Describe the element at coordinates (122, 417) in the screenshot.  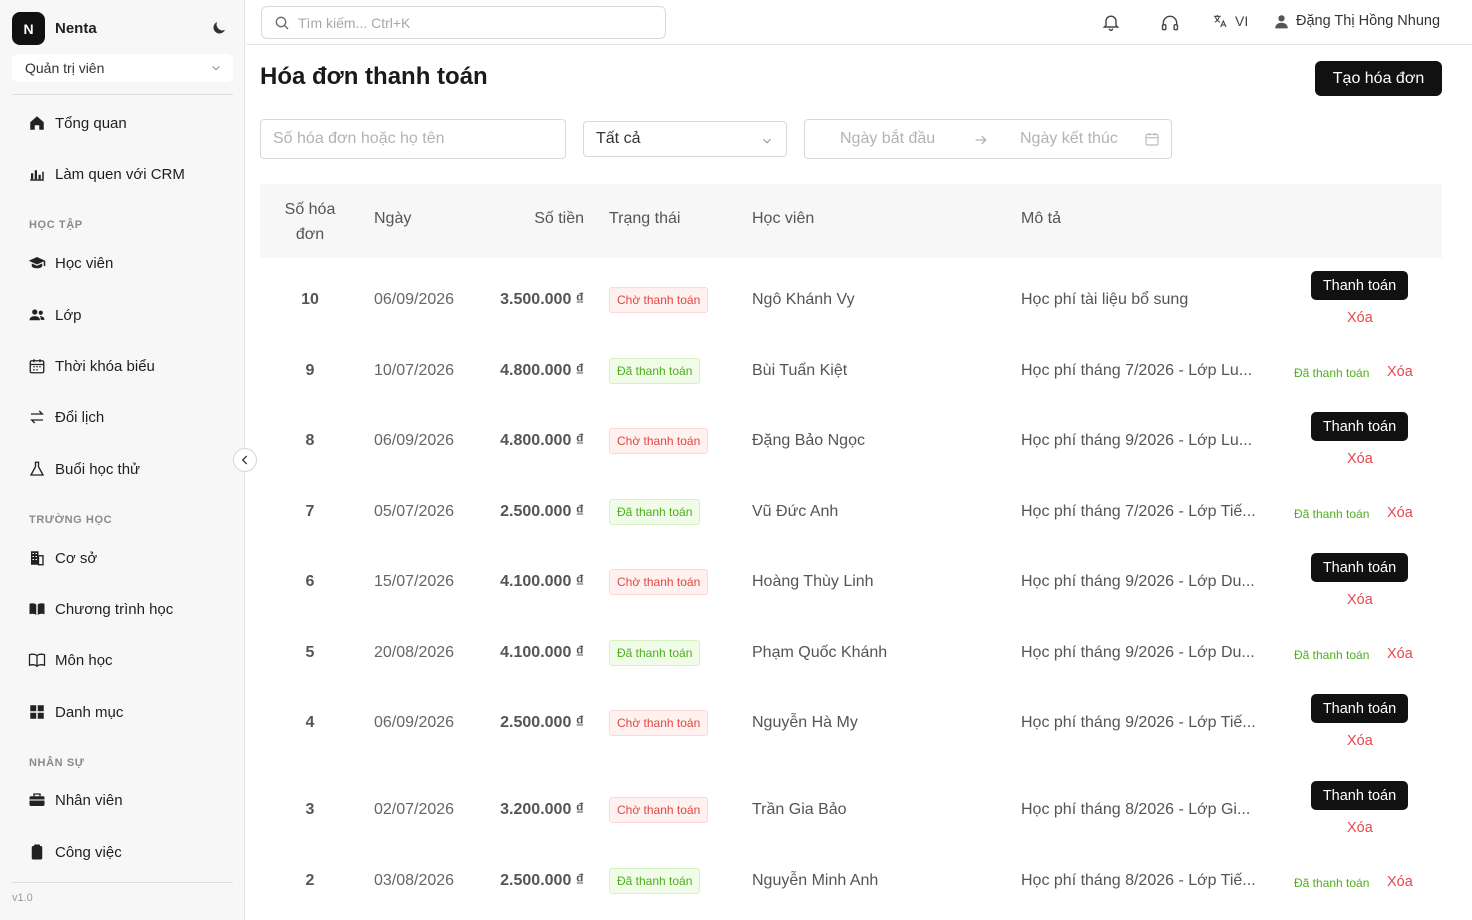
I see `sidebar-item-reschedule: Đổi lịch` at that location.